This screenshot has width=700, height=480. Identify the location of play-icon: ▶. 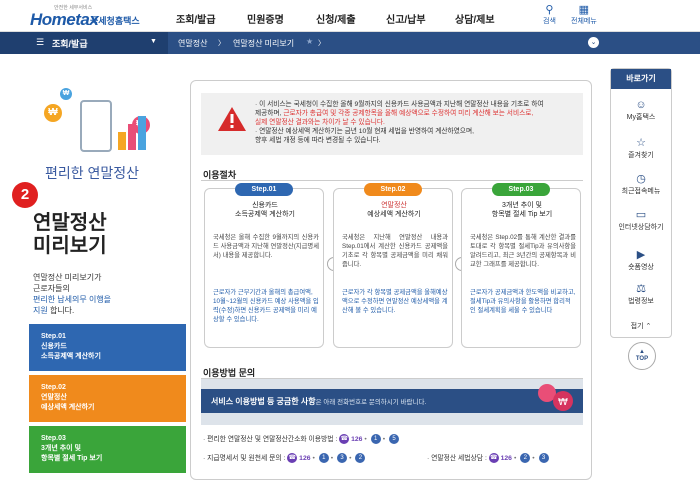
(641, 255).